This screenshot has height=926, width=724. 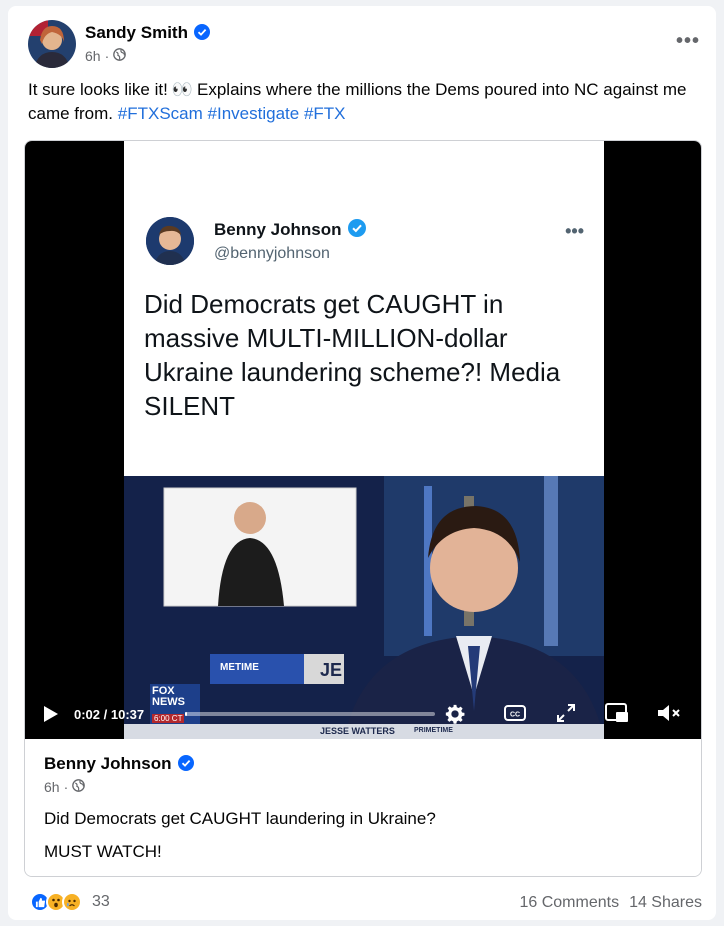 What do you see at coordinates (433, 730) in the screenshot?
I see `chyron-tag: PRIMETIME` at bounding box center [433, 730].